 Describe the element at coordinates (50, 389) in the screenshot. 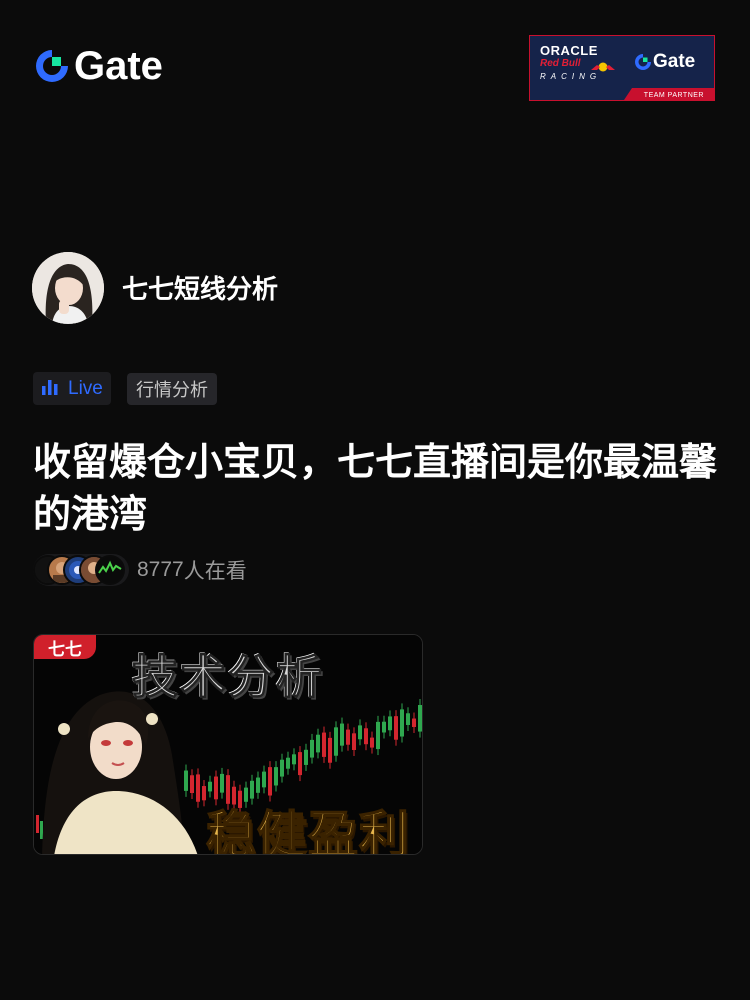

I see `live-bars-icon` at that location.